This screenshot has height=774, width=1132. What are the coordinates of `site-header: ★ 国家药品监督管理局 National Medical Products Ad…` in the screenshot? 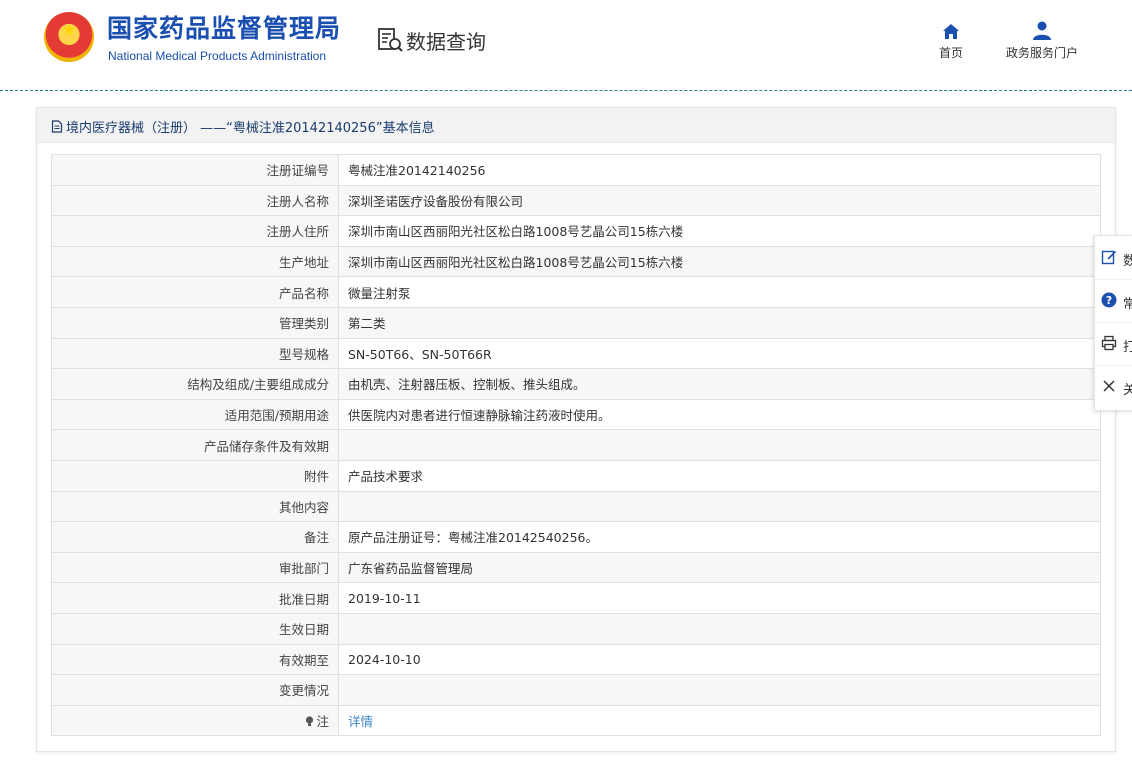 It's located at (566, 45).